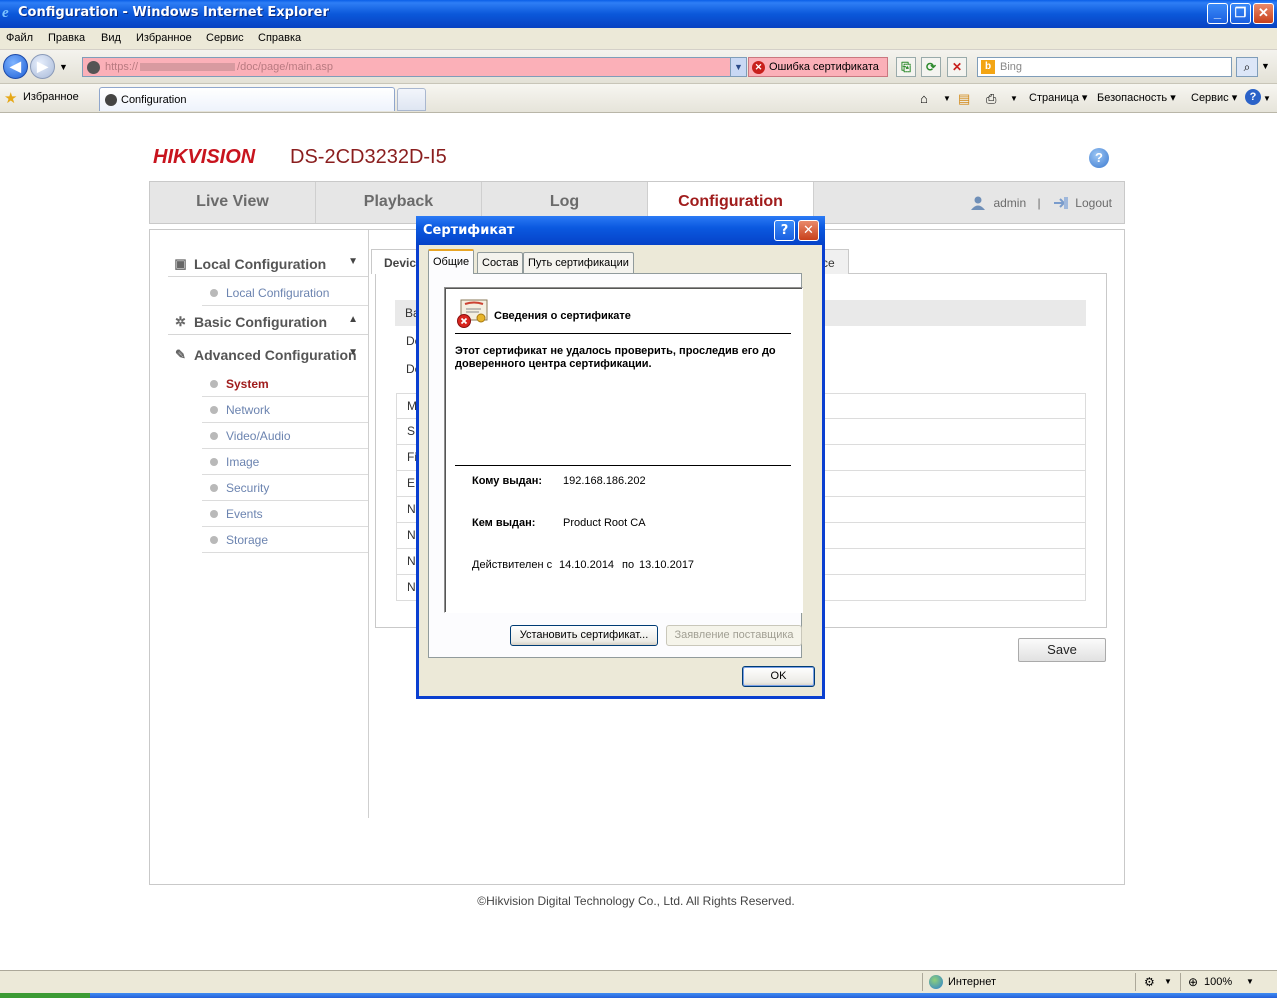 This screenshot has height=998, width=1277. Describe the element at coordinates (784, 230) in the screenshot. I see `dialog-help-button: ?` at that location.